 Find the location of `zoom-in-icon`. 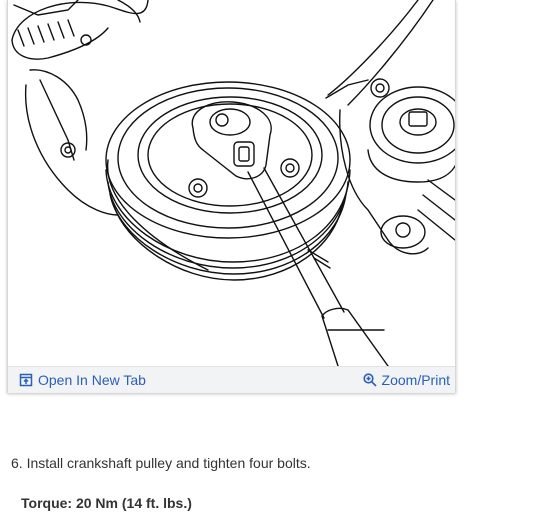

zoom-in-icon is located at coordinates (369, 380).